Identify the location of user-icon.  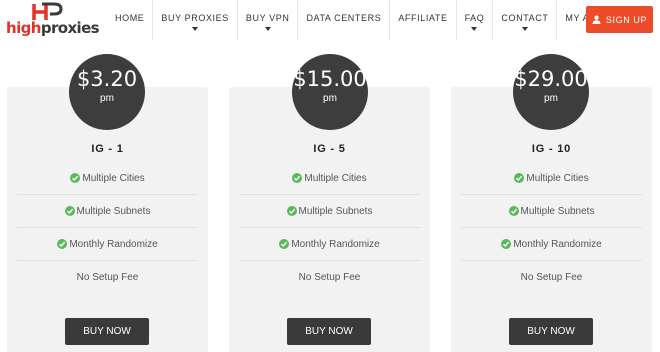
(596, 19).